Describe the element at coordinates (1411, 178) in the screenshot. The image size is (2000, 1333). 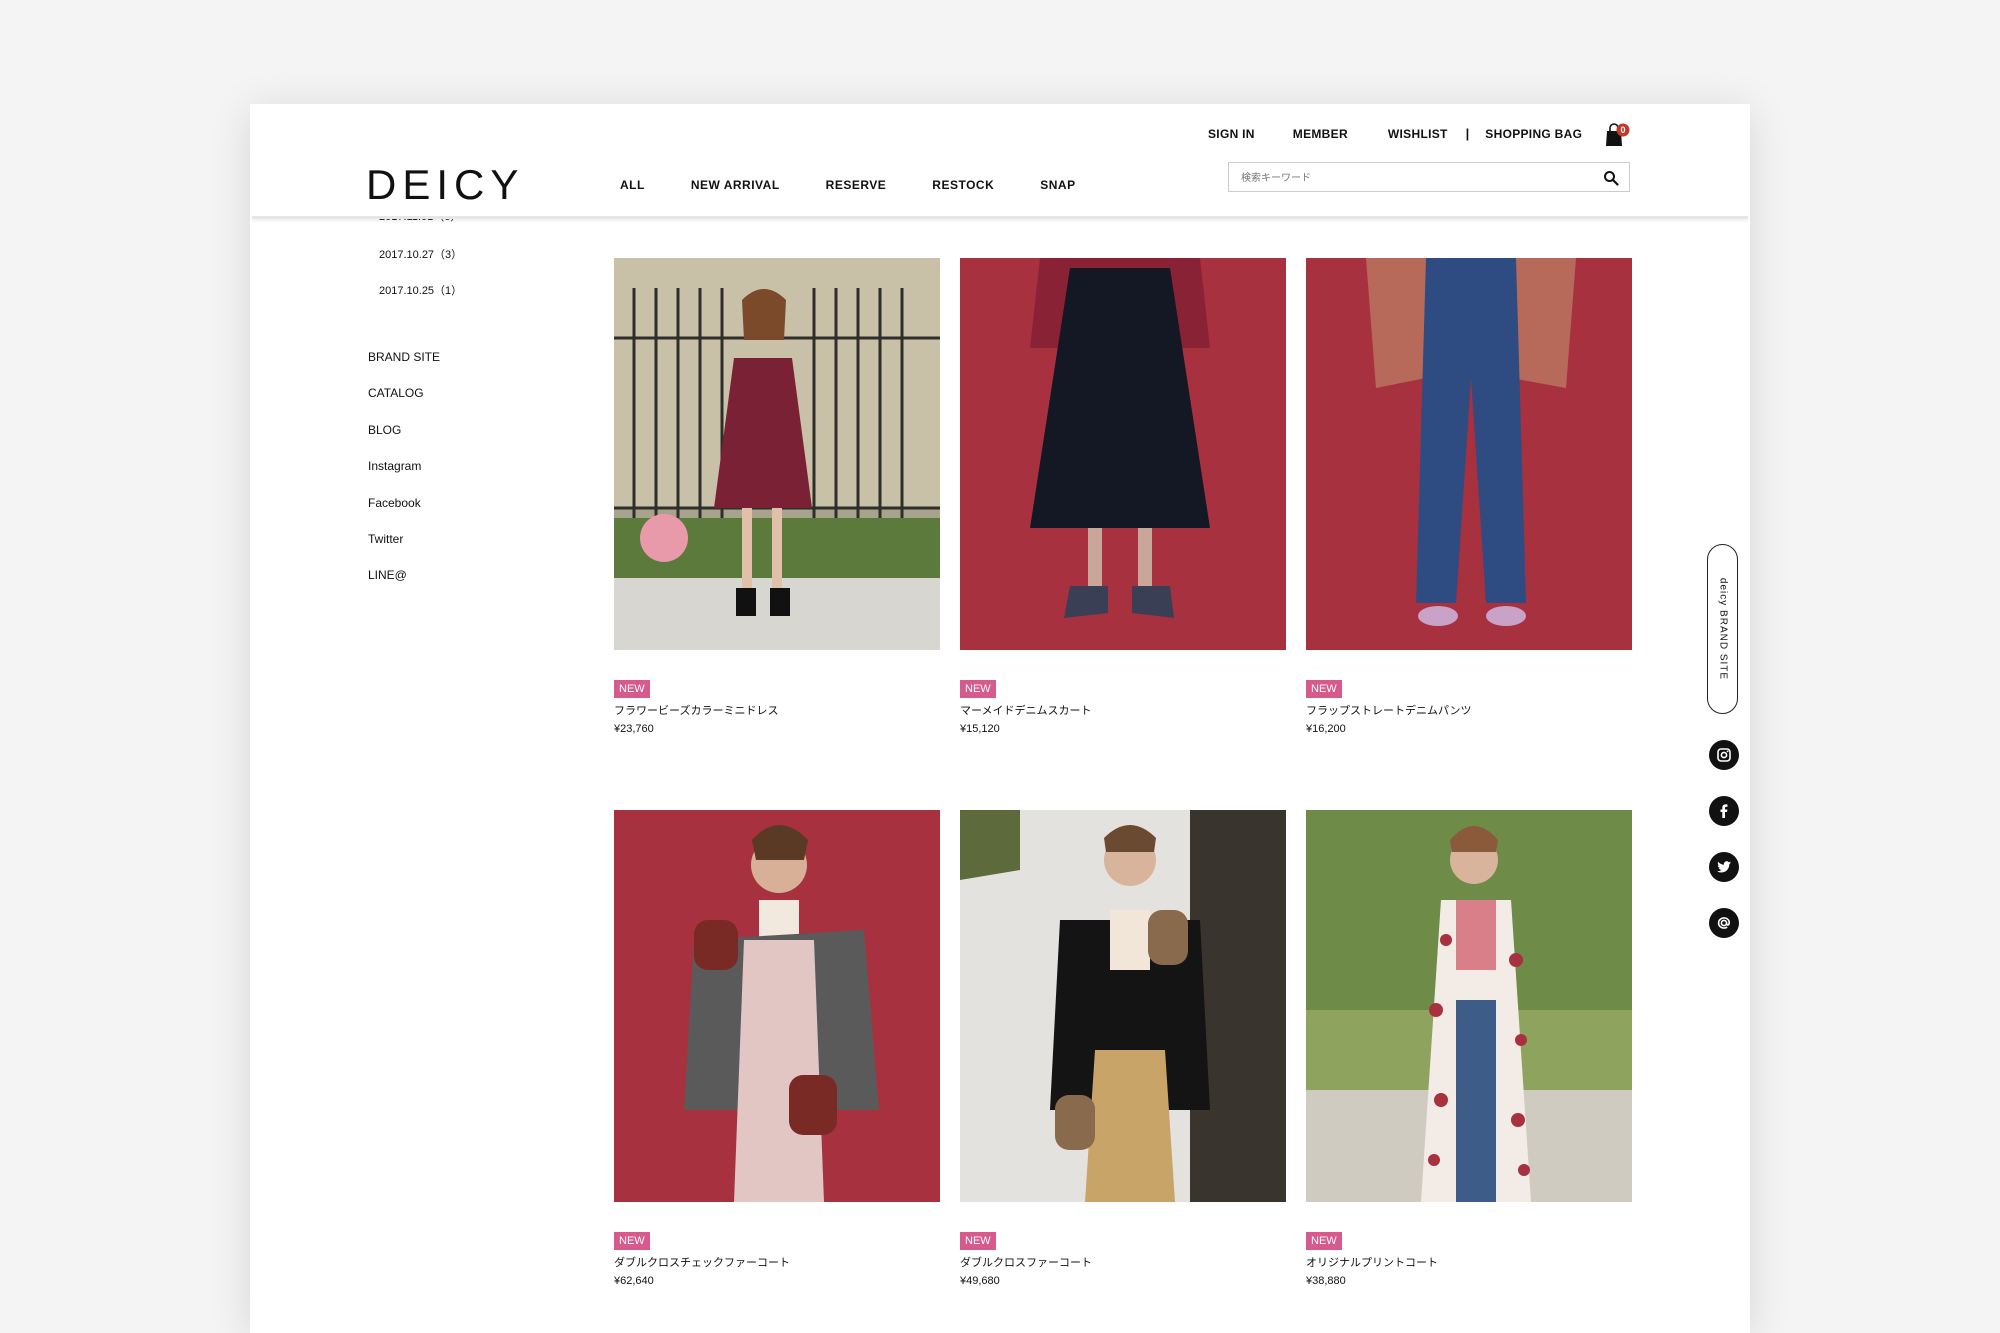
I see `search-input` at that location.